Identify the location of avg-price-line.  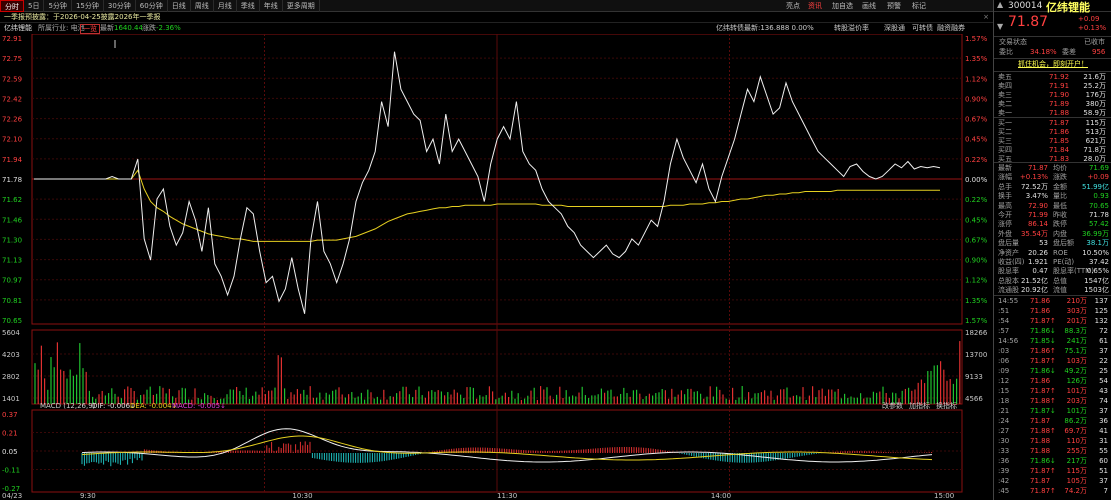
(510, 205).